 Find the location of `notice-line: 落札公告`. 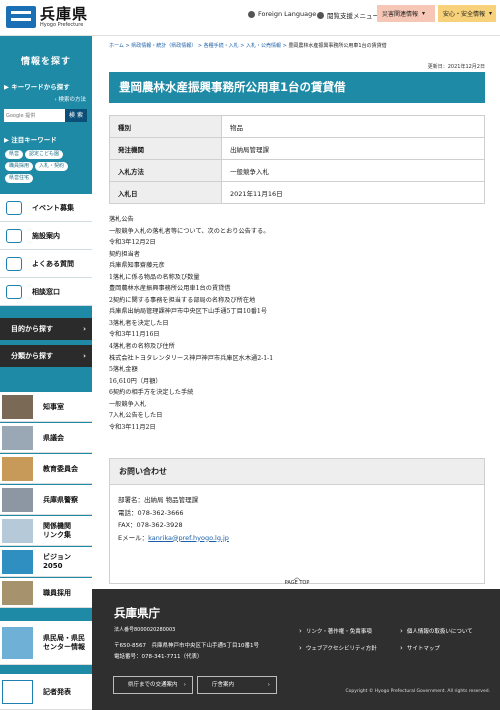

notice-line: 落札公告 is located at coordinates (121, 219).